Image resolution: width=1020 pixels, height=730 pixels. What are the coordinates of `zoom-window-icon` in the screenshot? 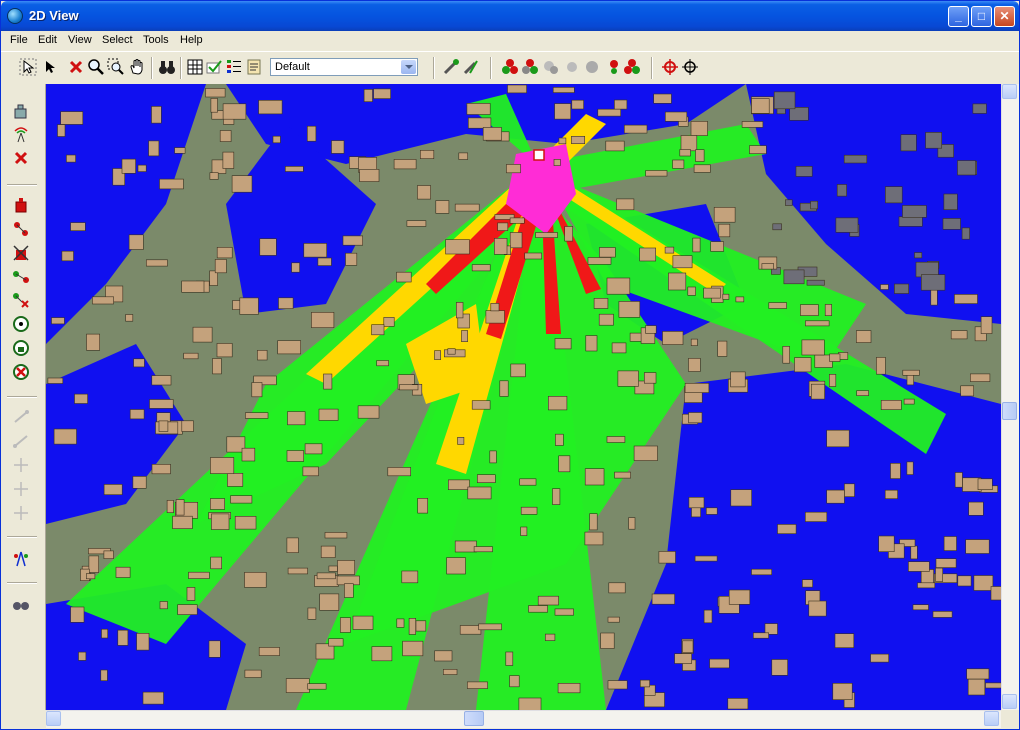 It's located at (116, 67).